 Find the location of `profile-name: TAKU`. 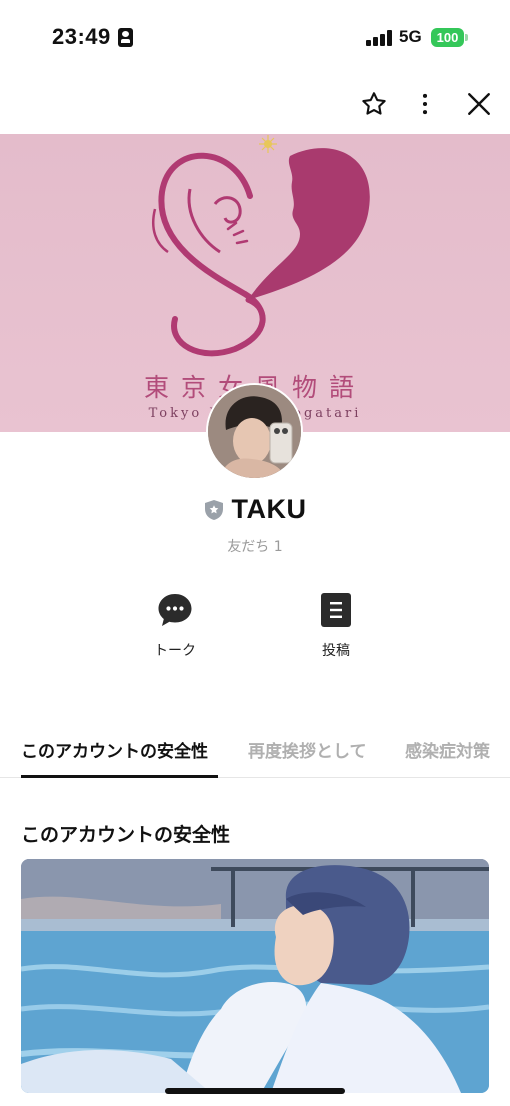

profile-name: TAKU is located at coordinates (269, 509).